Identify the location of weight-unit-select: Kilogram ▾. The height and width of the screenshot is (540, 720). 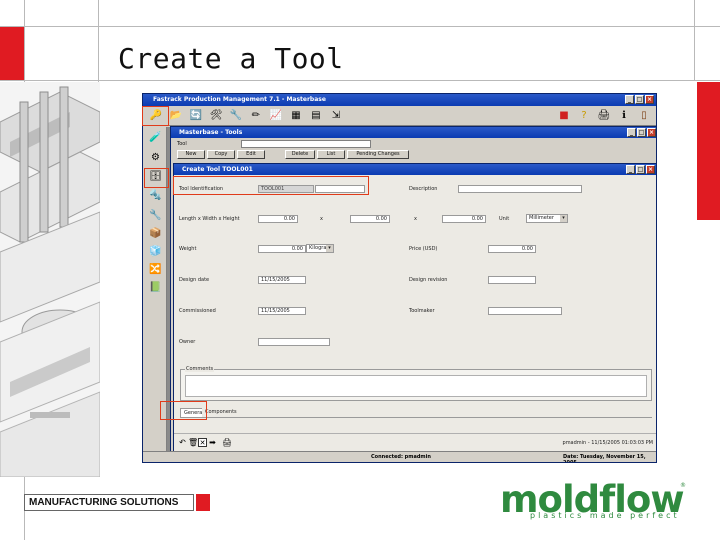
(320, 248).